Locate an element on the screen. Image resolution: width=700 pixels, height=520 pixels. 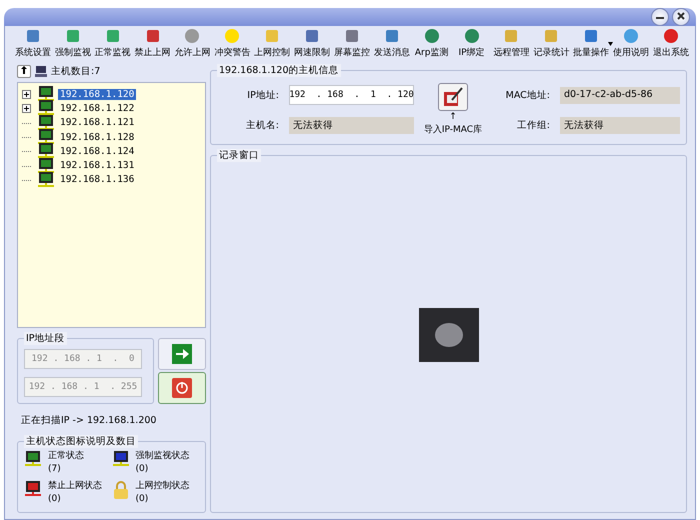
toolbar-button: 强制监视 is located at coordinates (72, 45).